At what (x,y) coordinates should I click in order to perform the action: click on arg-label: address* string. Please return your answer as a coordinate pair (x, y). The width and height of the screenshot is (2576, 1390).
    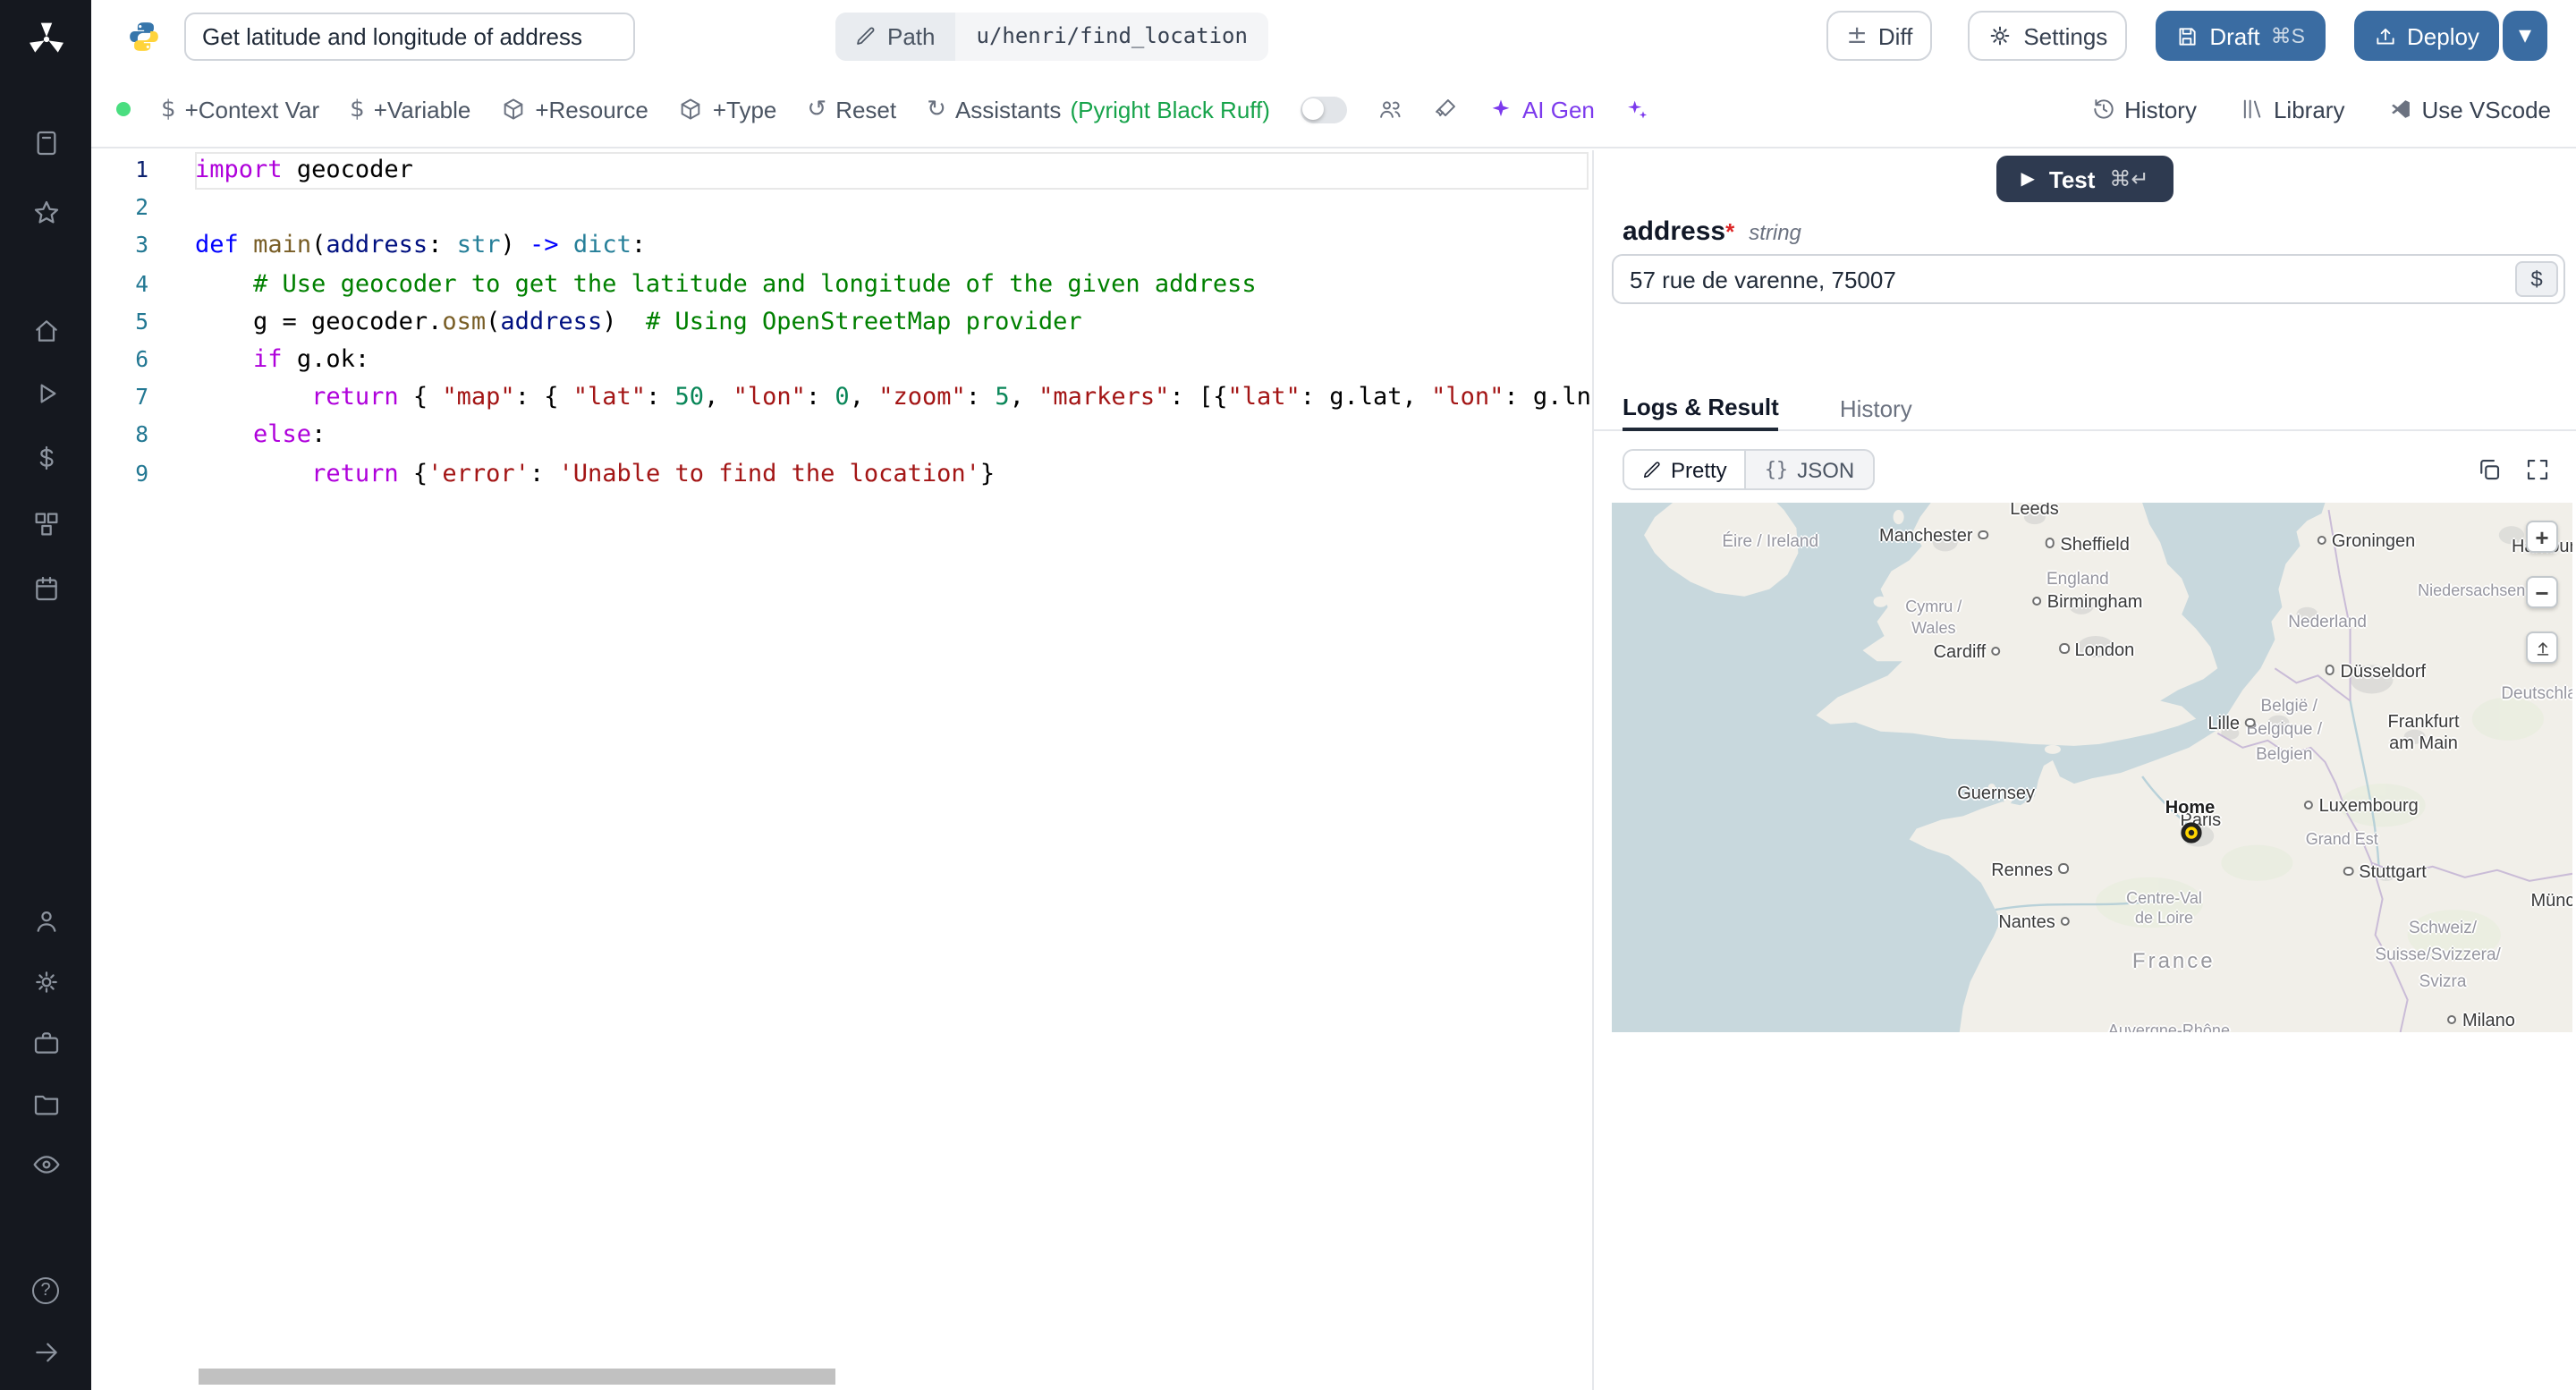
    Looking at the image, I should click on (1712, 231).